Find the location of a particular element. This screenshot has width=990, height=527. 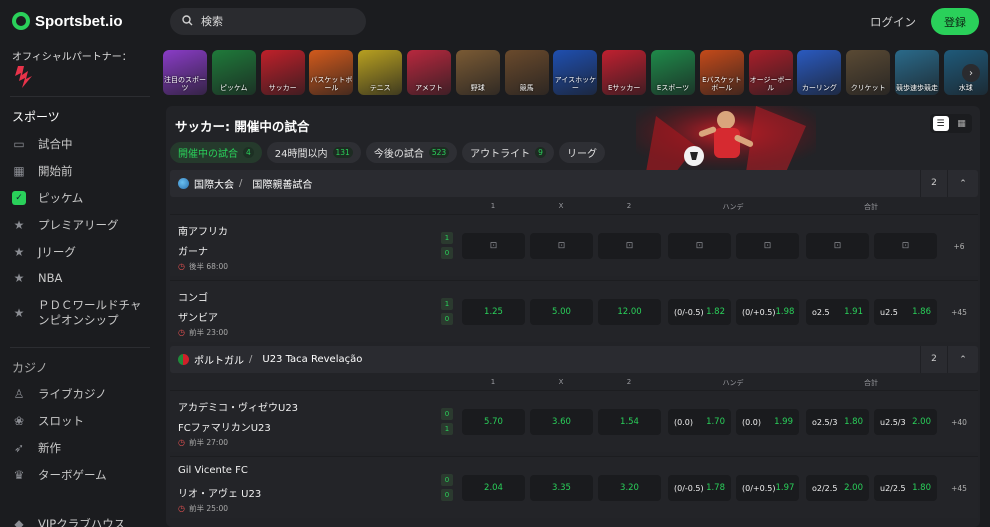

sport-tile: Eスポーツ is located at coordinates (673, 72).